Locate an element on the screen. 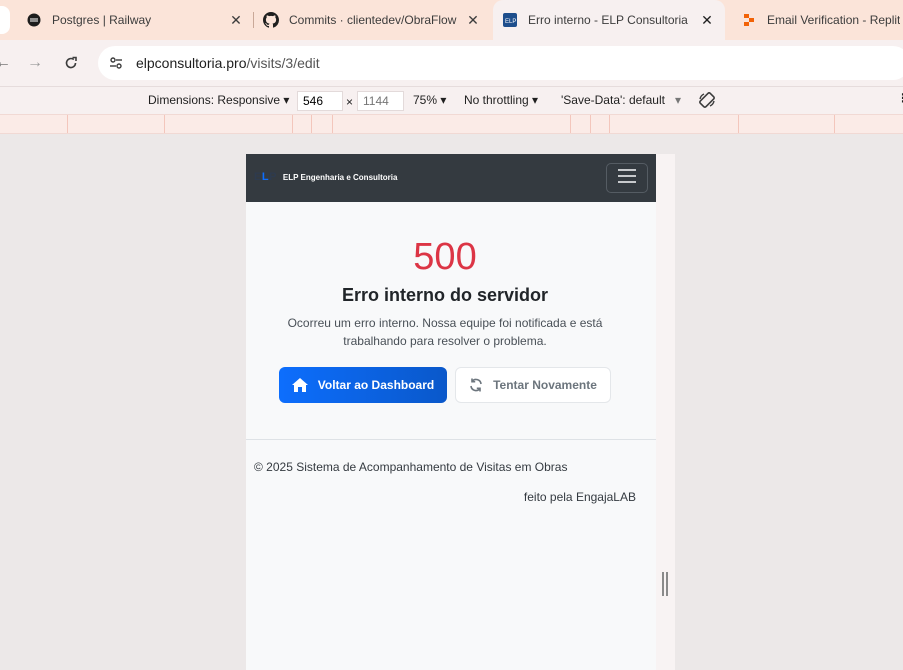 The image size is (903, 670). hamburger-icon is located at coordinates (627, 178).